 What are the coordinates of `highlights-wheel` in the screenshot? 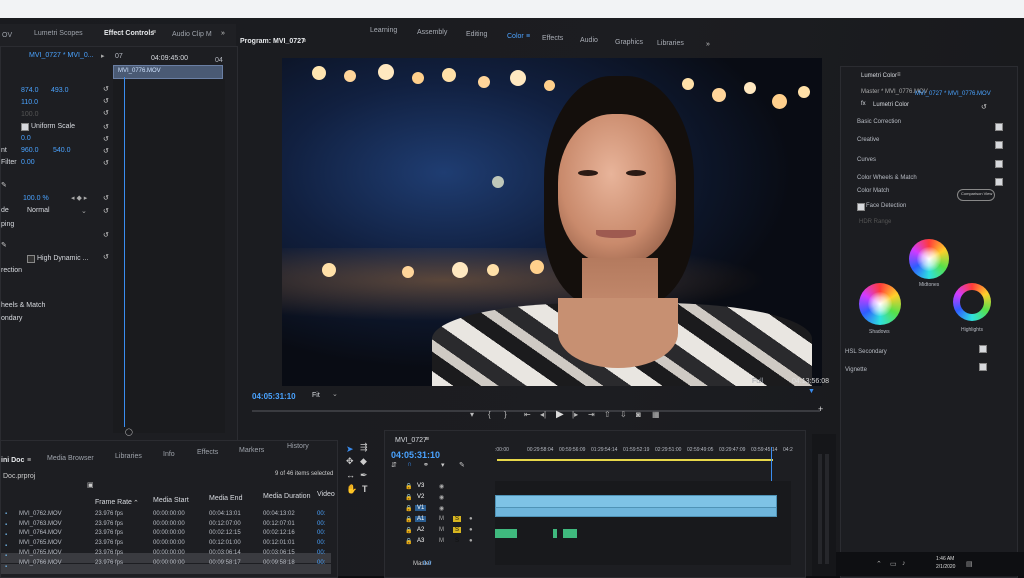 It's located at (972, 302).